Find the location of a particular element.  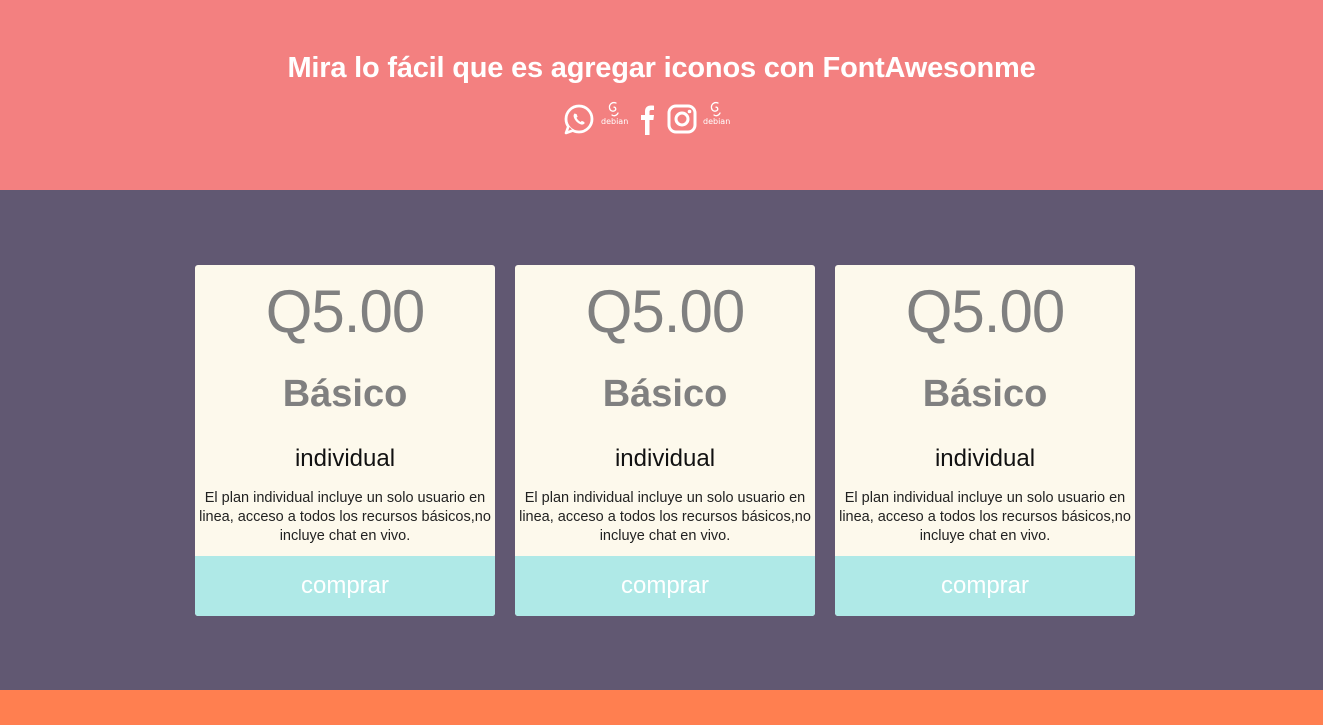

whatsapp-icon is located at coordinates (579, 119).